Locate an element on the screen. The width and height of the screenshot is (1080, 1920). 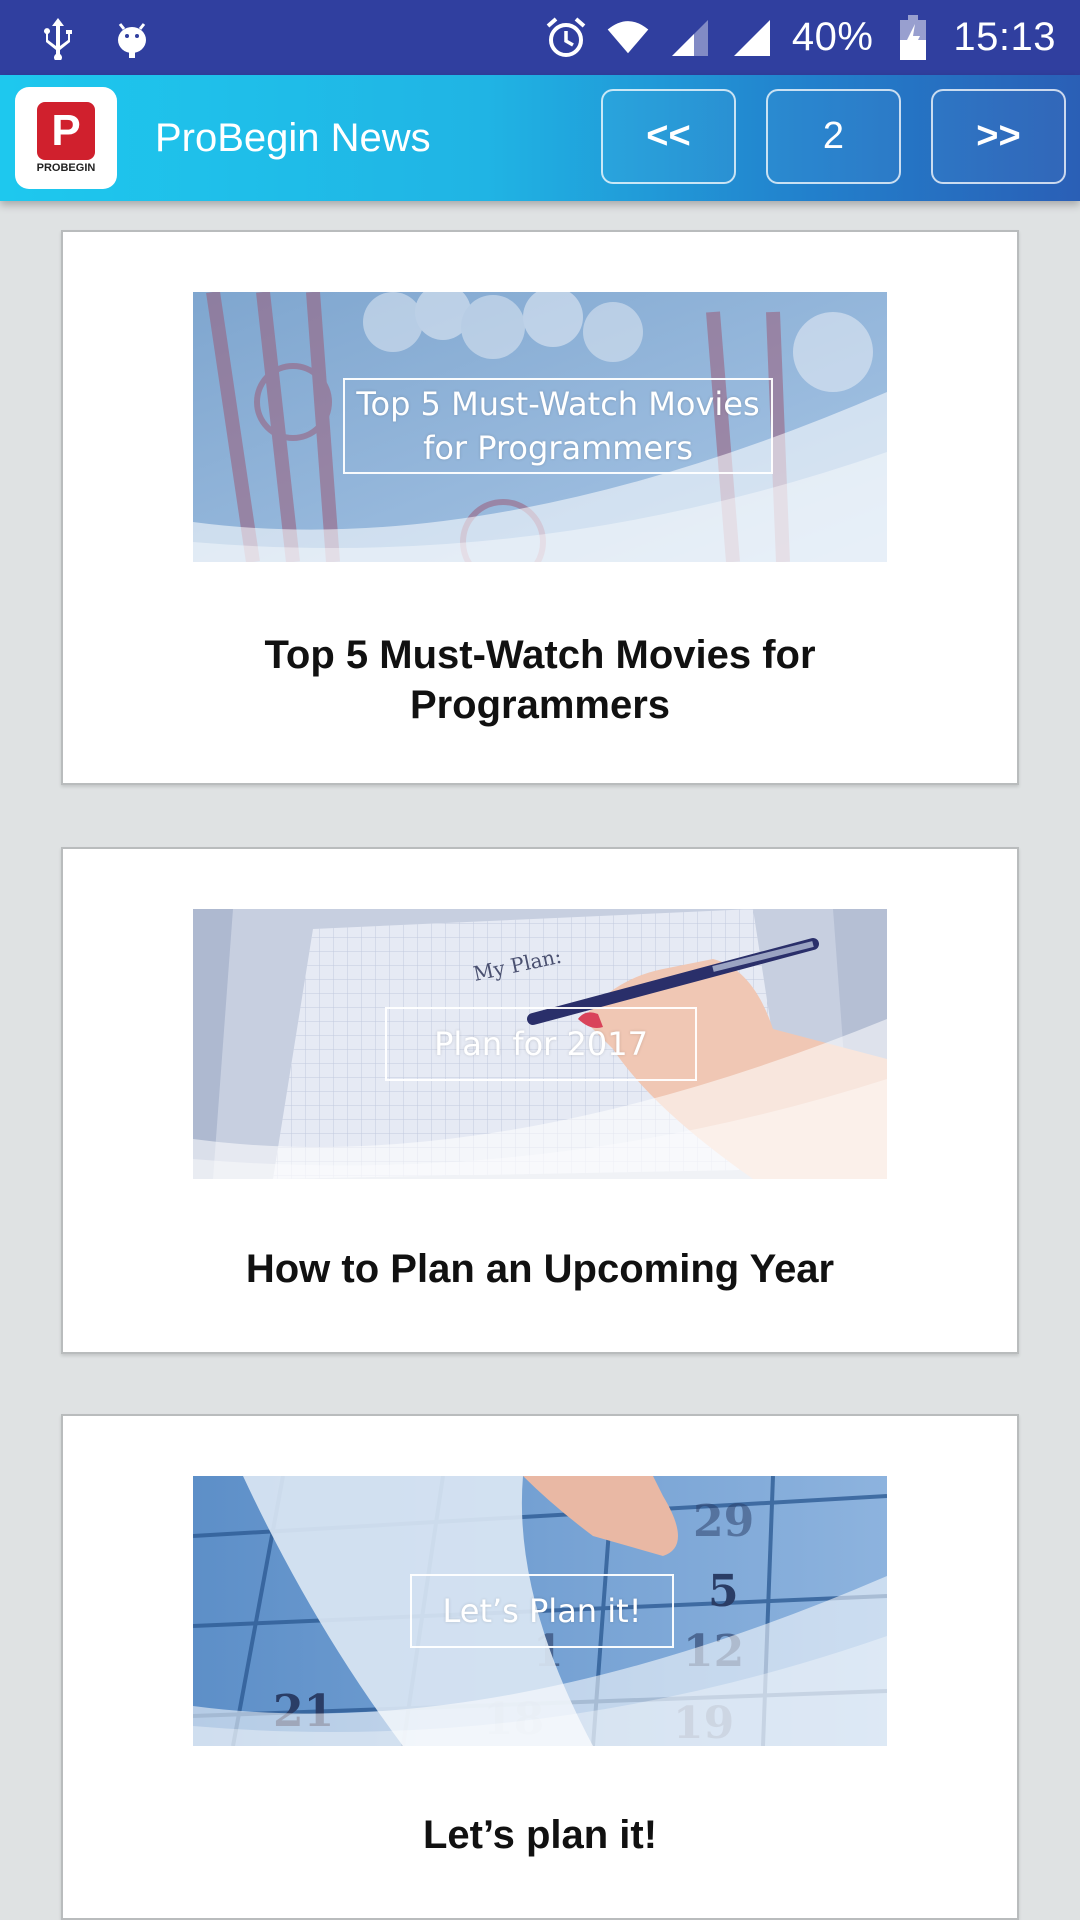
article-title: Top 5 Must-Watch Movies for Programmers is located at coordinates (540, 680).